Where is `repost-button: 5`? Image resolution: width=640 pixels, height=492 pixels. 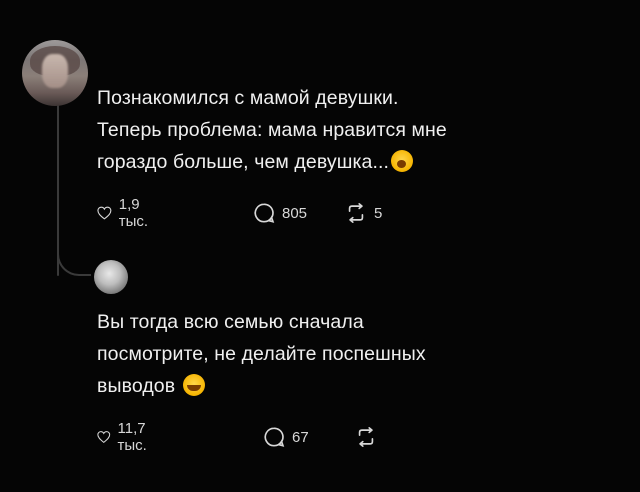
repost-button: 5 is located at coordinates (363, 213).